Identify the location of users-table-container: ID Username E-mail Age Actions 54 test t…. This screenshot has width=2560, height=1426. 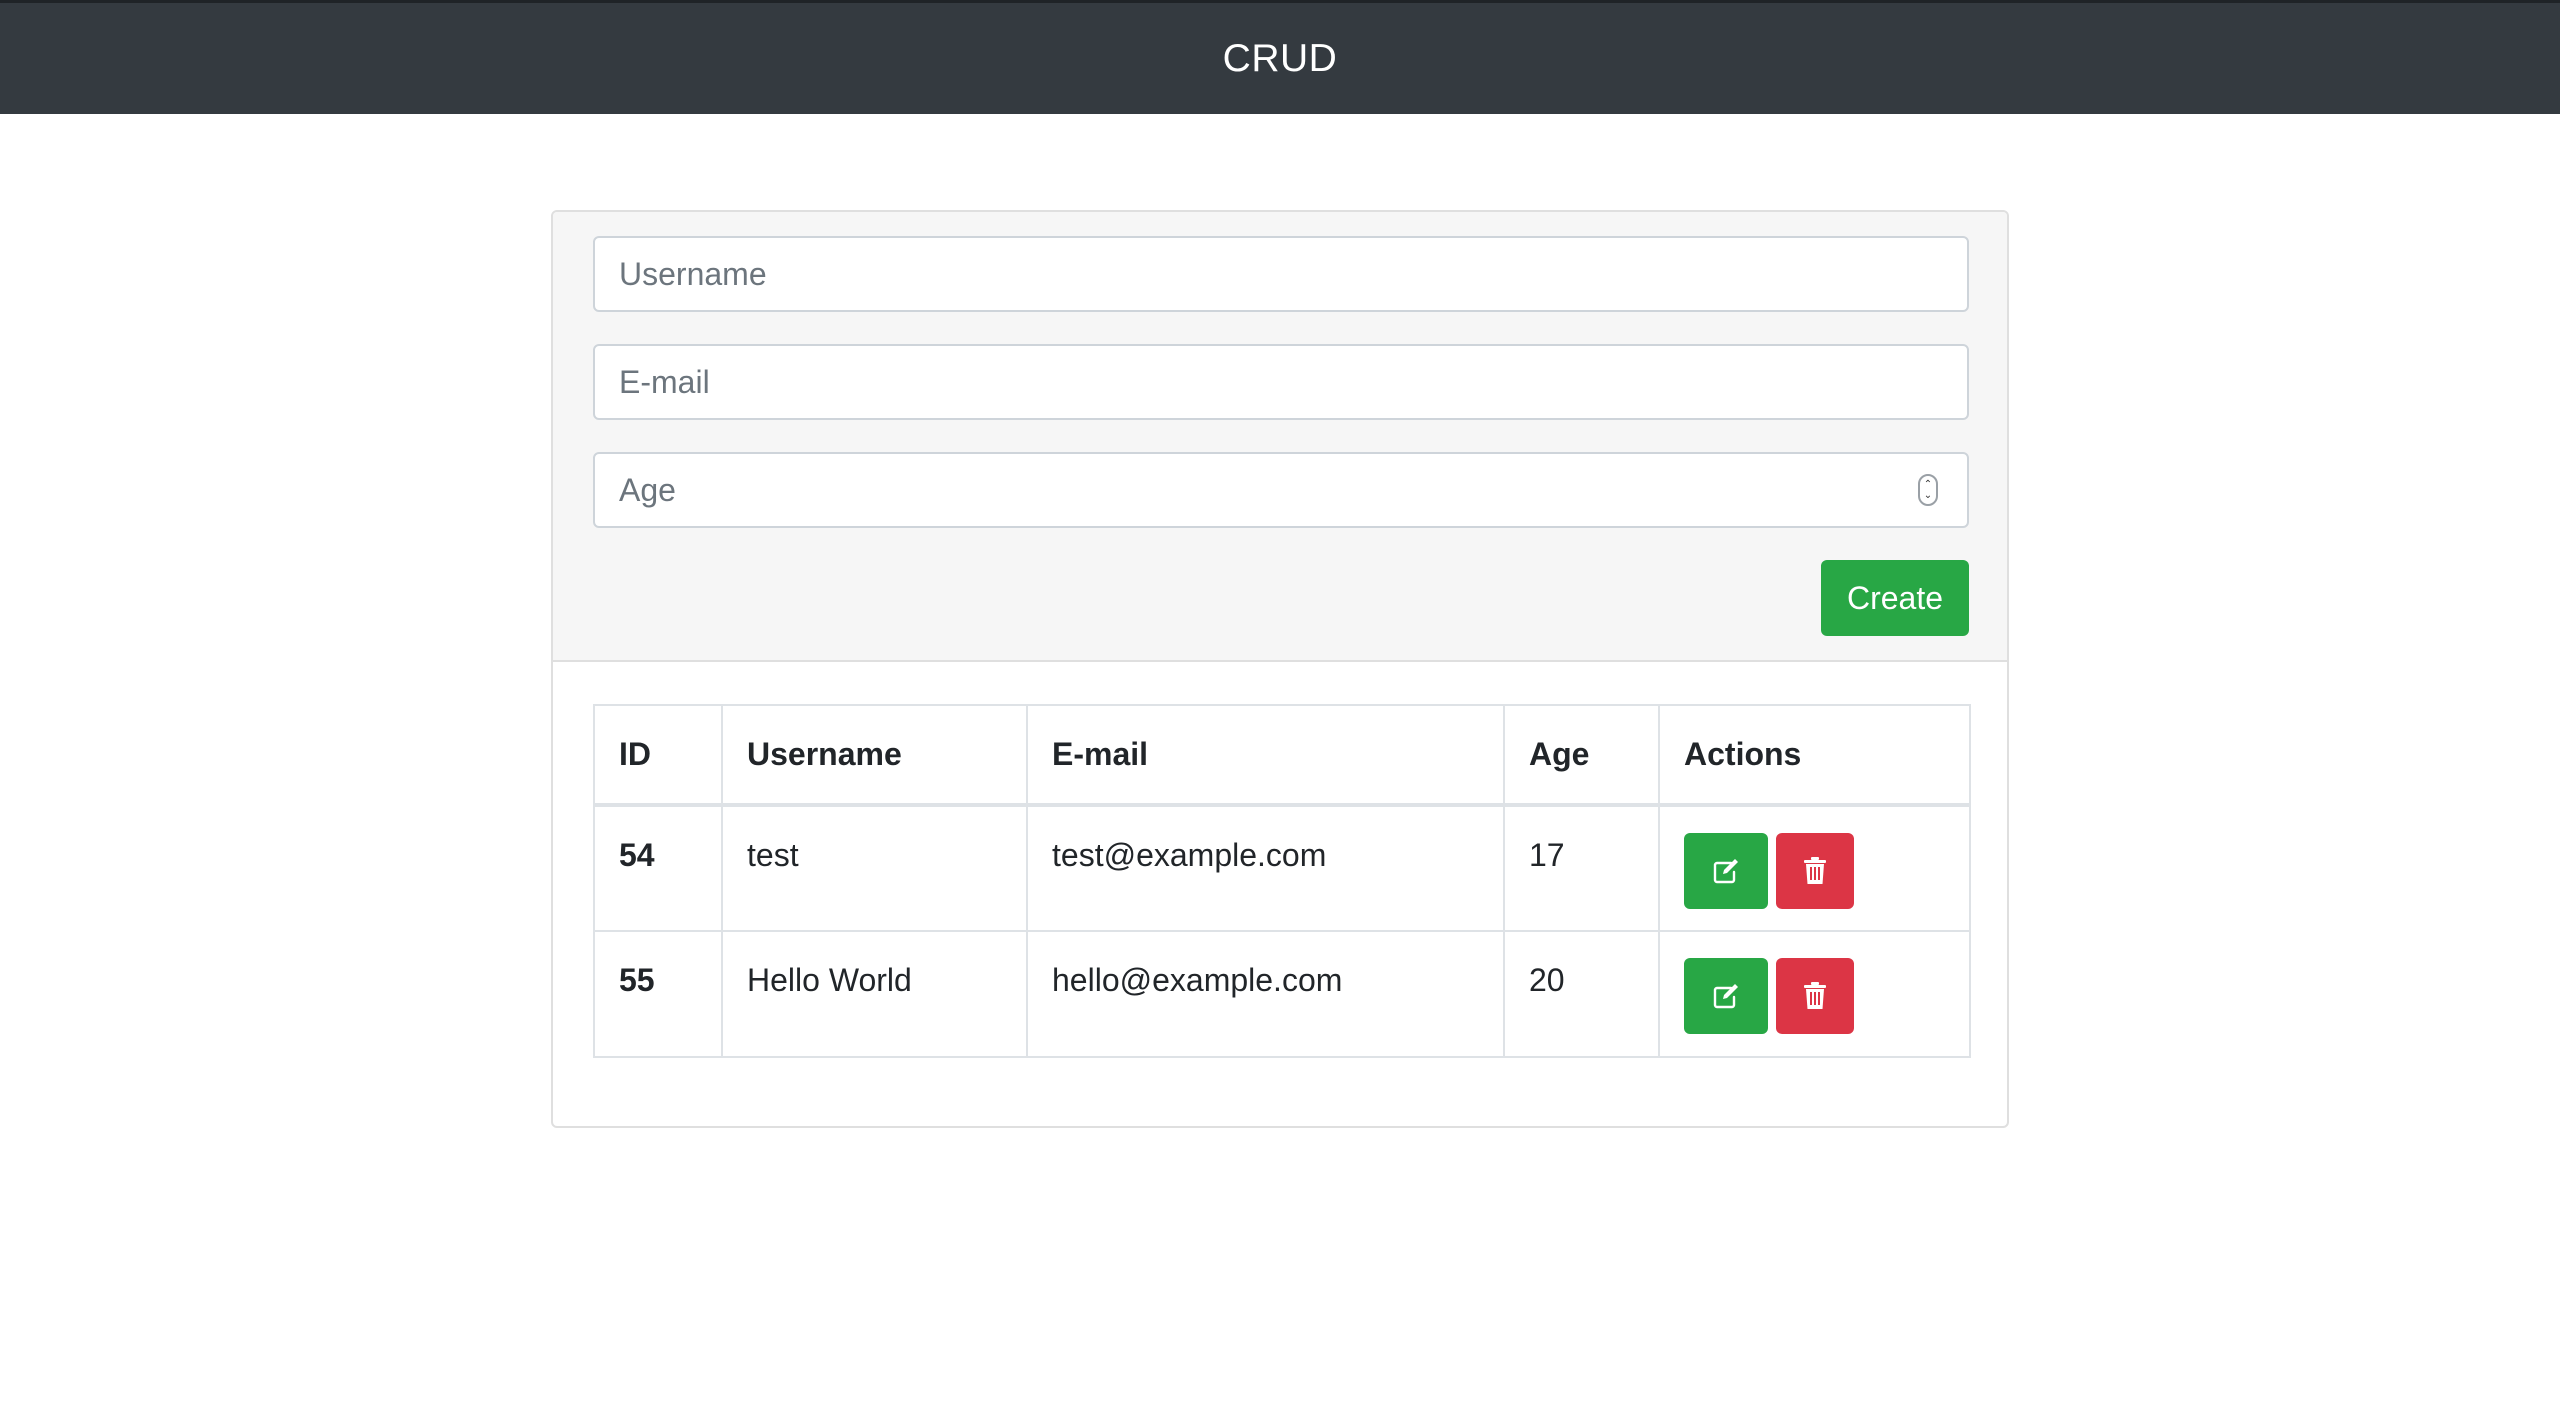
(1282, 881).